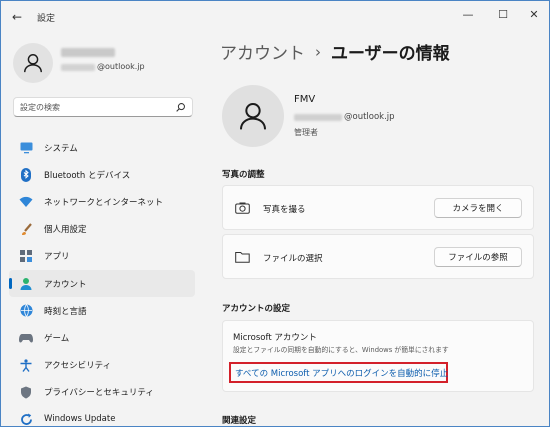 The width and height of the screenshot is (550, 427). What do you see at coordinates (102, 310) in the screenshot?
I see `sidebar-item-time-language: 時刻と言語` at bounding box center [102, 310].